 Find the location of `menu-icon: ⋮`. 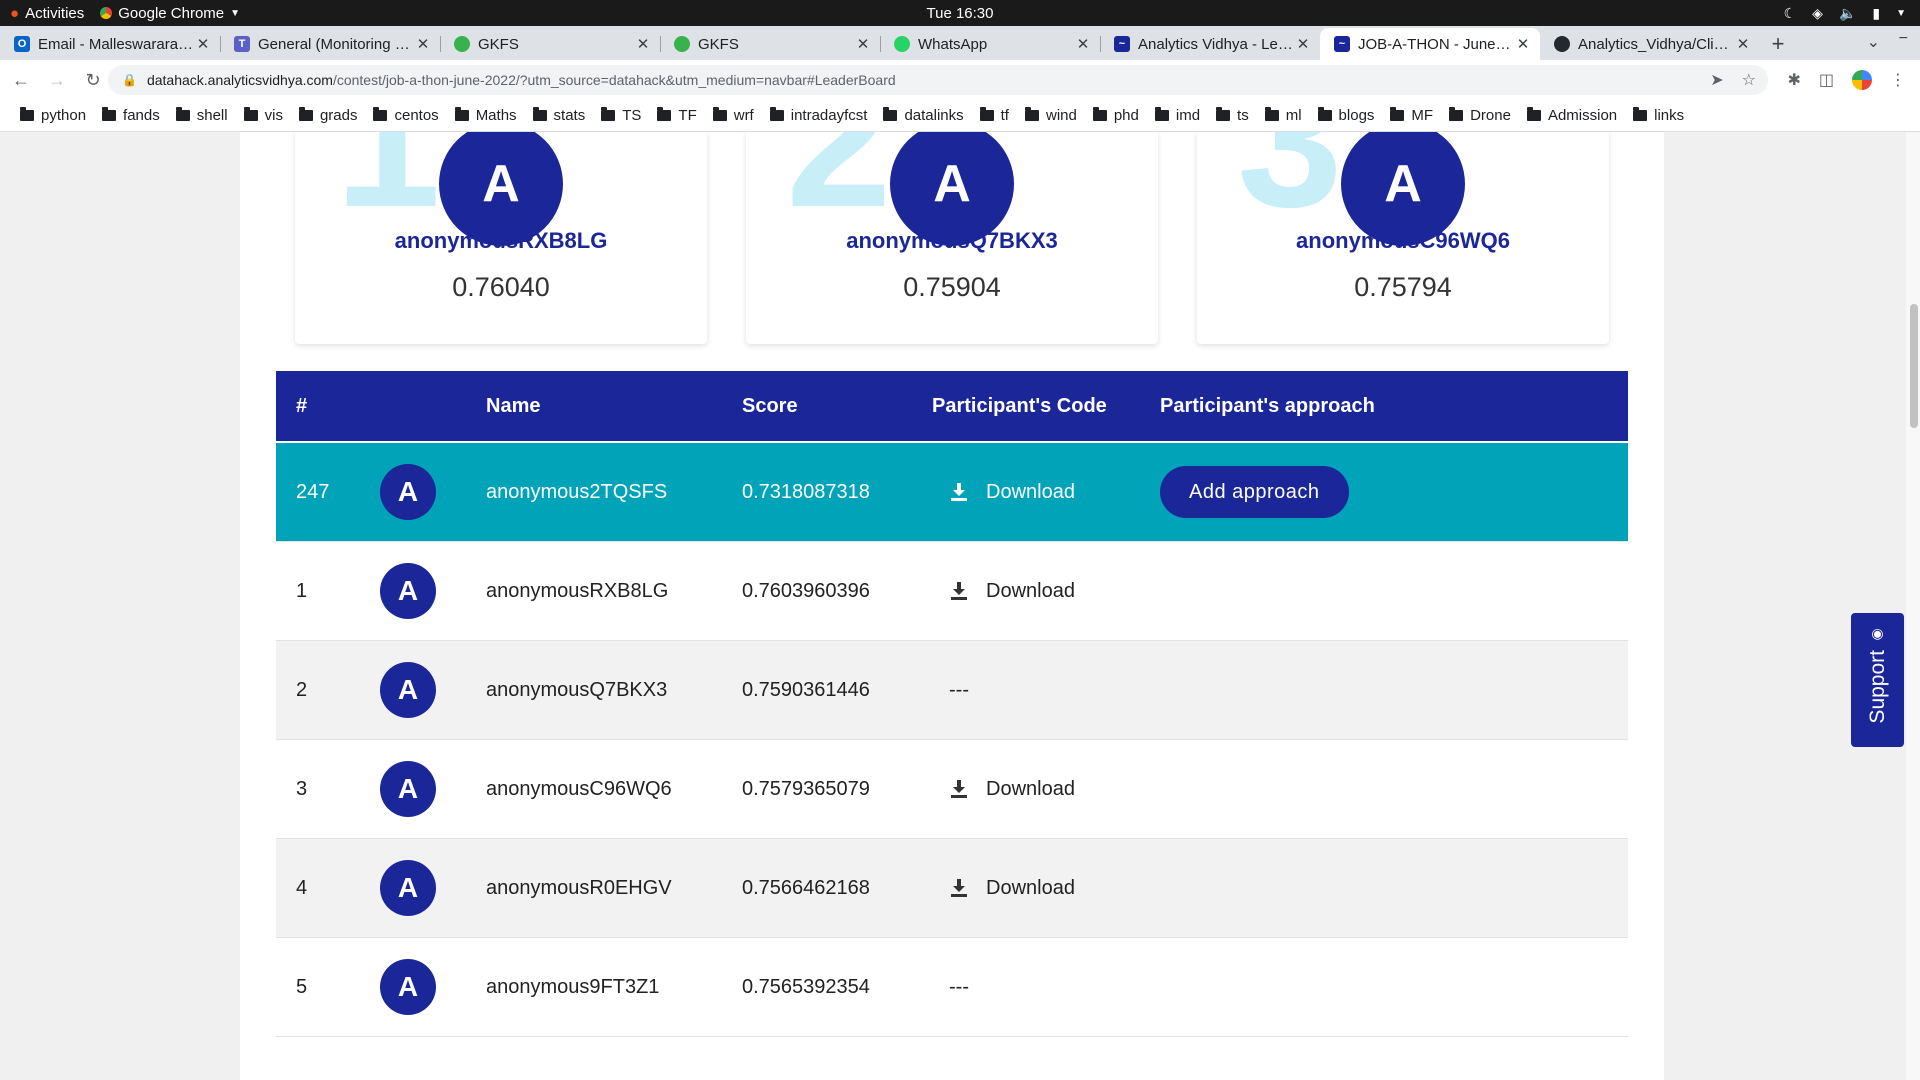

menu-icon: ⋮ is located at coordinates (1898, 80).